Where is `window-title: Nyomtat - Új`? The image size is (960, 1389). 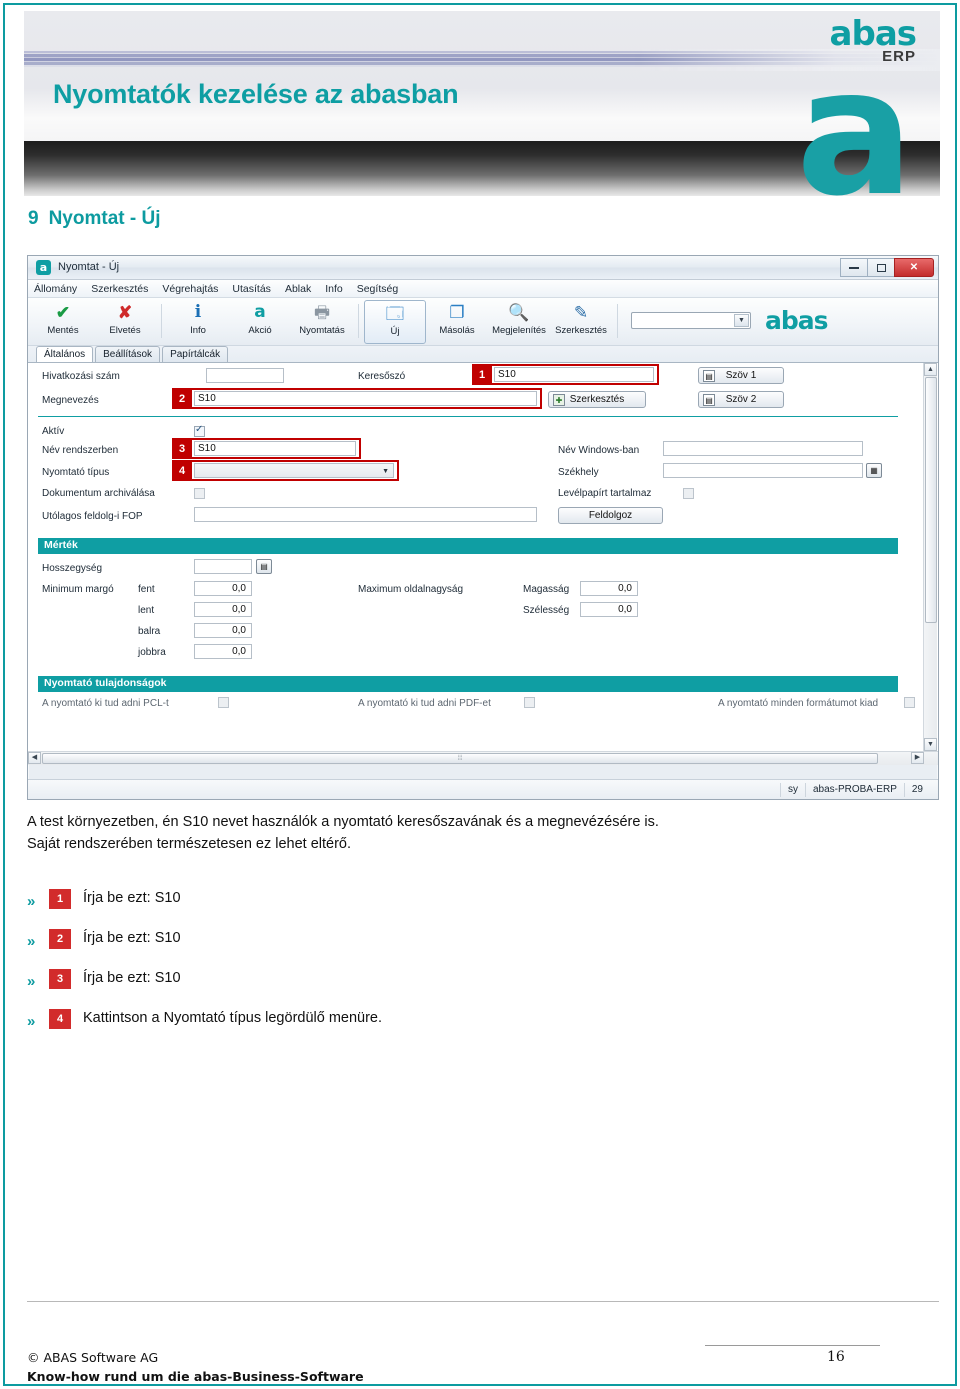 window-title: Nyomtat - Új is located at coordinates (89, 267).